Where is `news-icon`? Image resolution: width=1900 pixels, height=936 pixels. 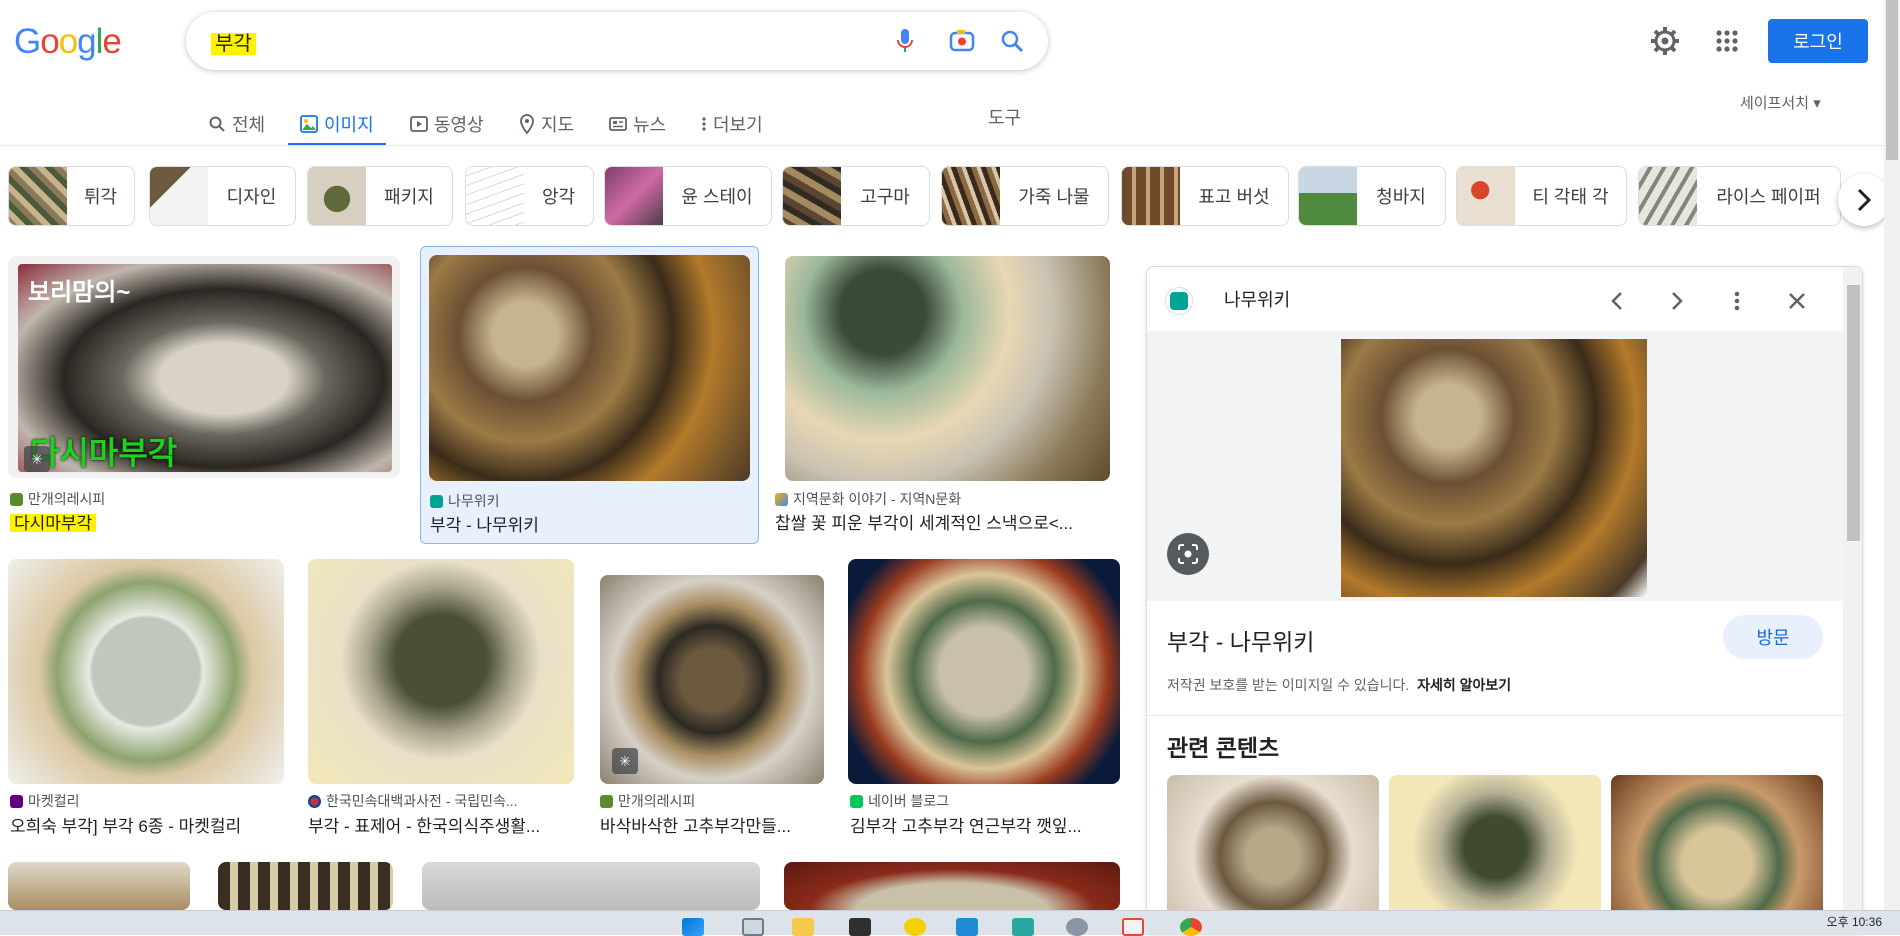 news-icon is located at coordinates (618, 124).